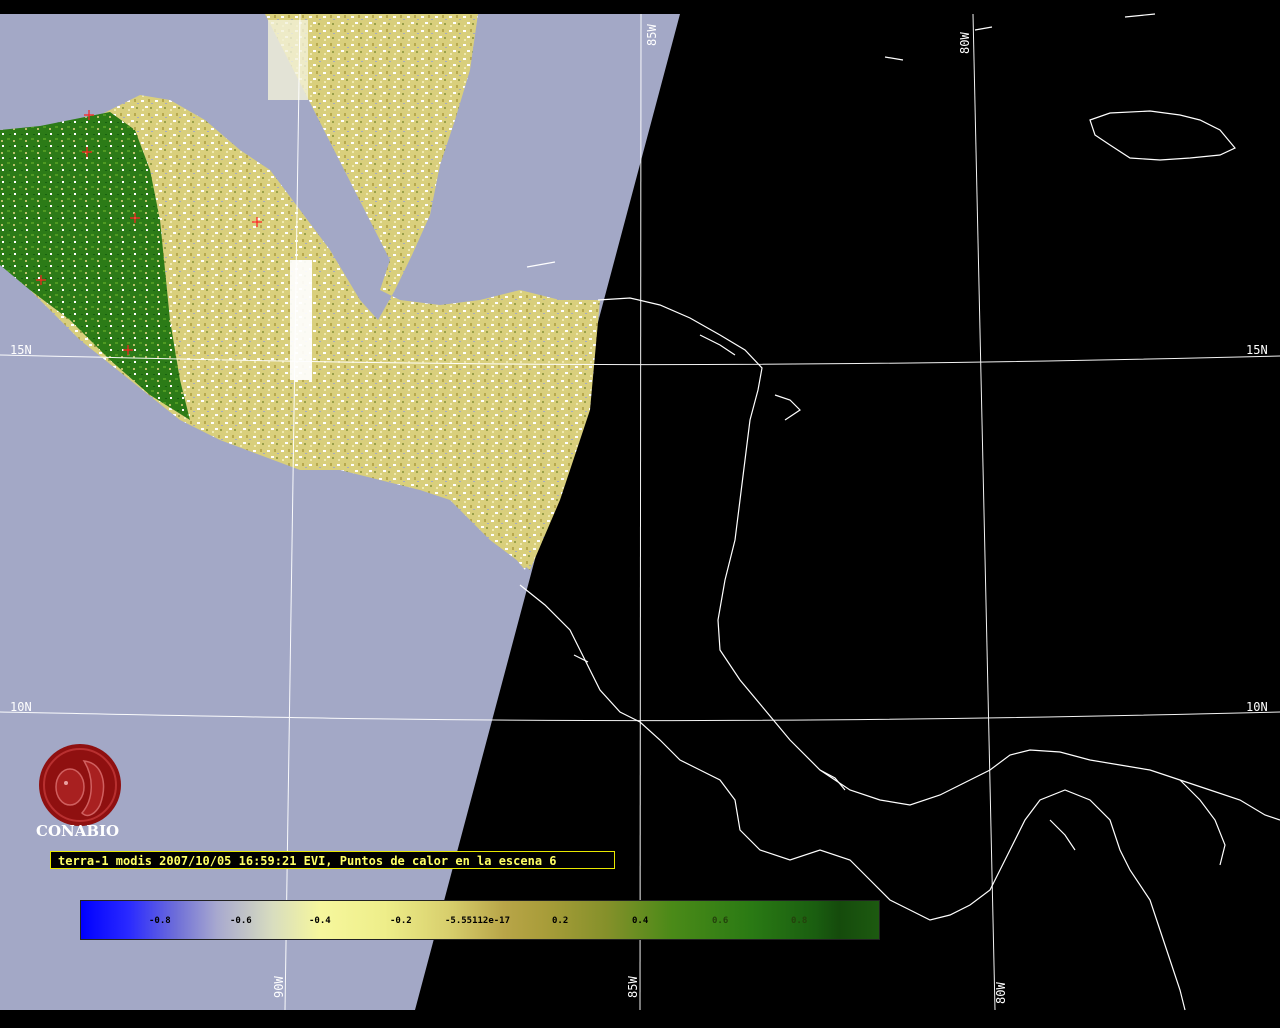 This screenshot has width=1280, height=1028. I want to click on colorbar-tick: -0.4, so click(320, 921).